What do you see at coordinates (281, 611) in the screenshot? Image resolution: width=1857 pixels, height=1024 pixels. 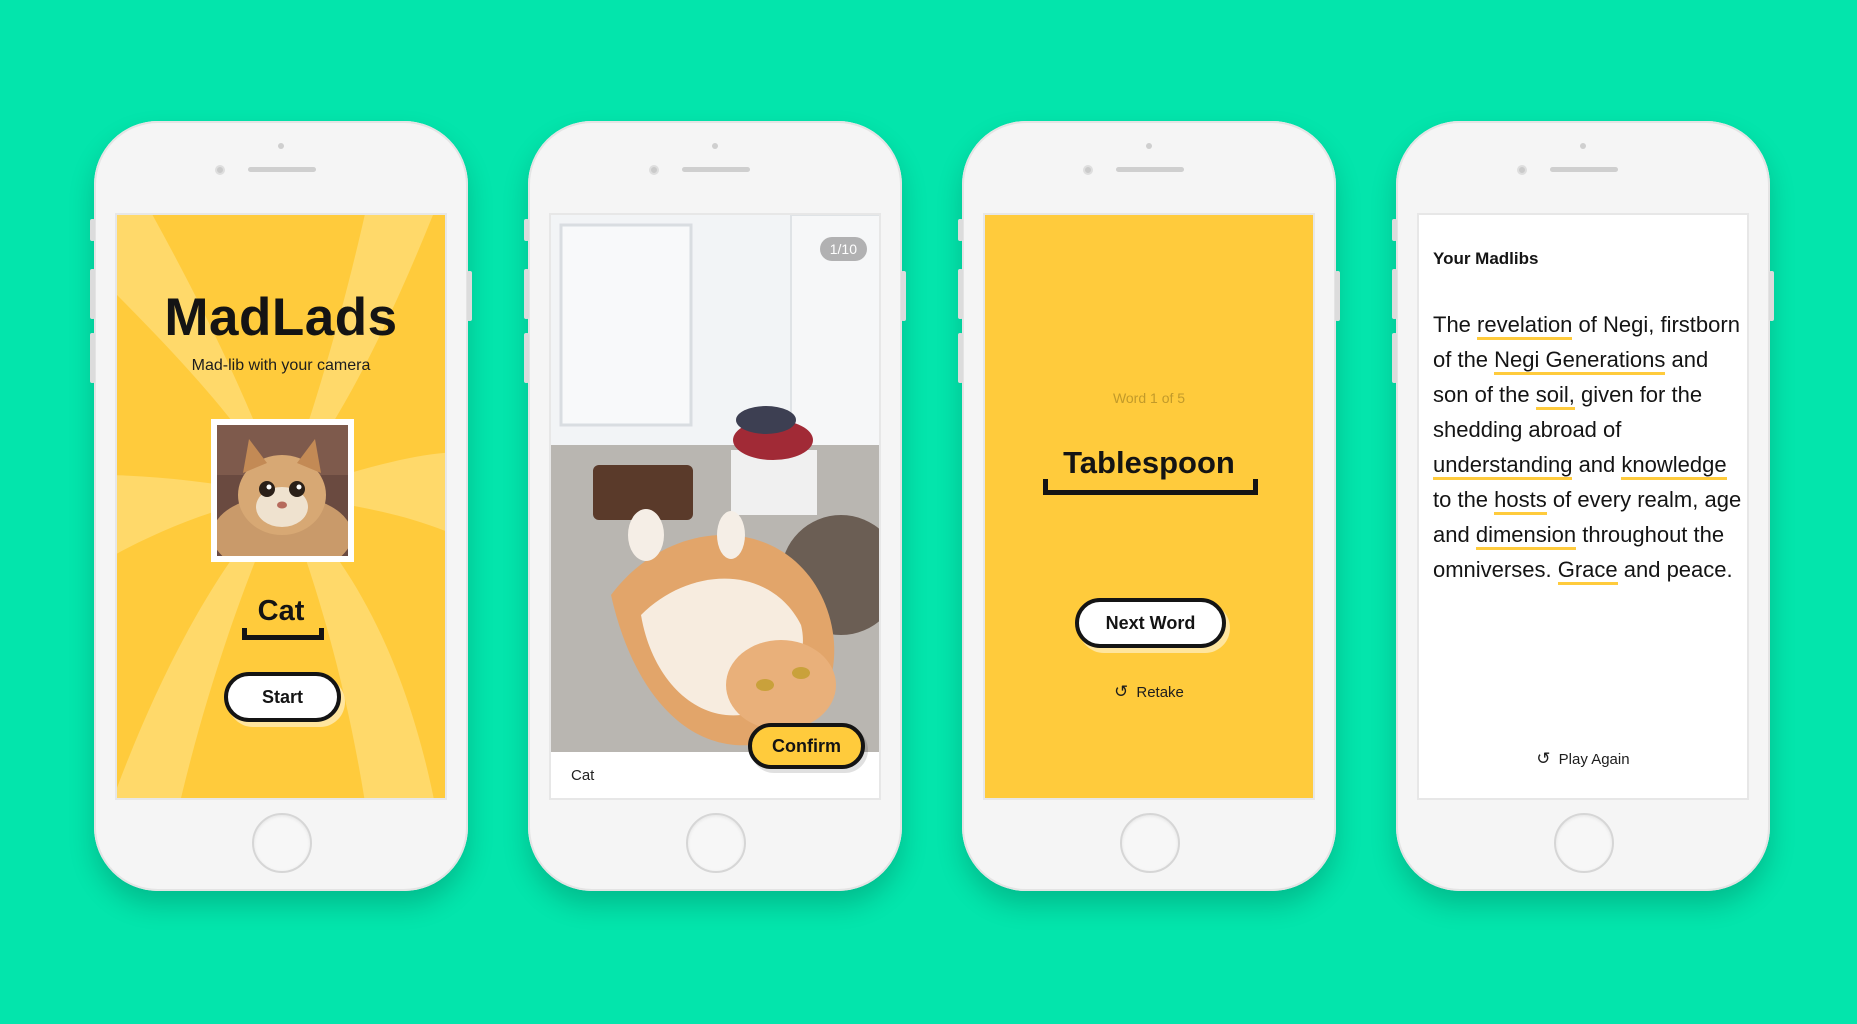 I see `current-word: Cat` at bounding box center [281, 611].